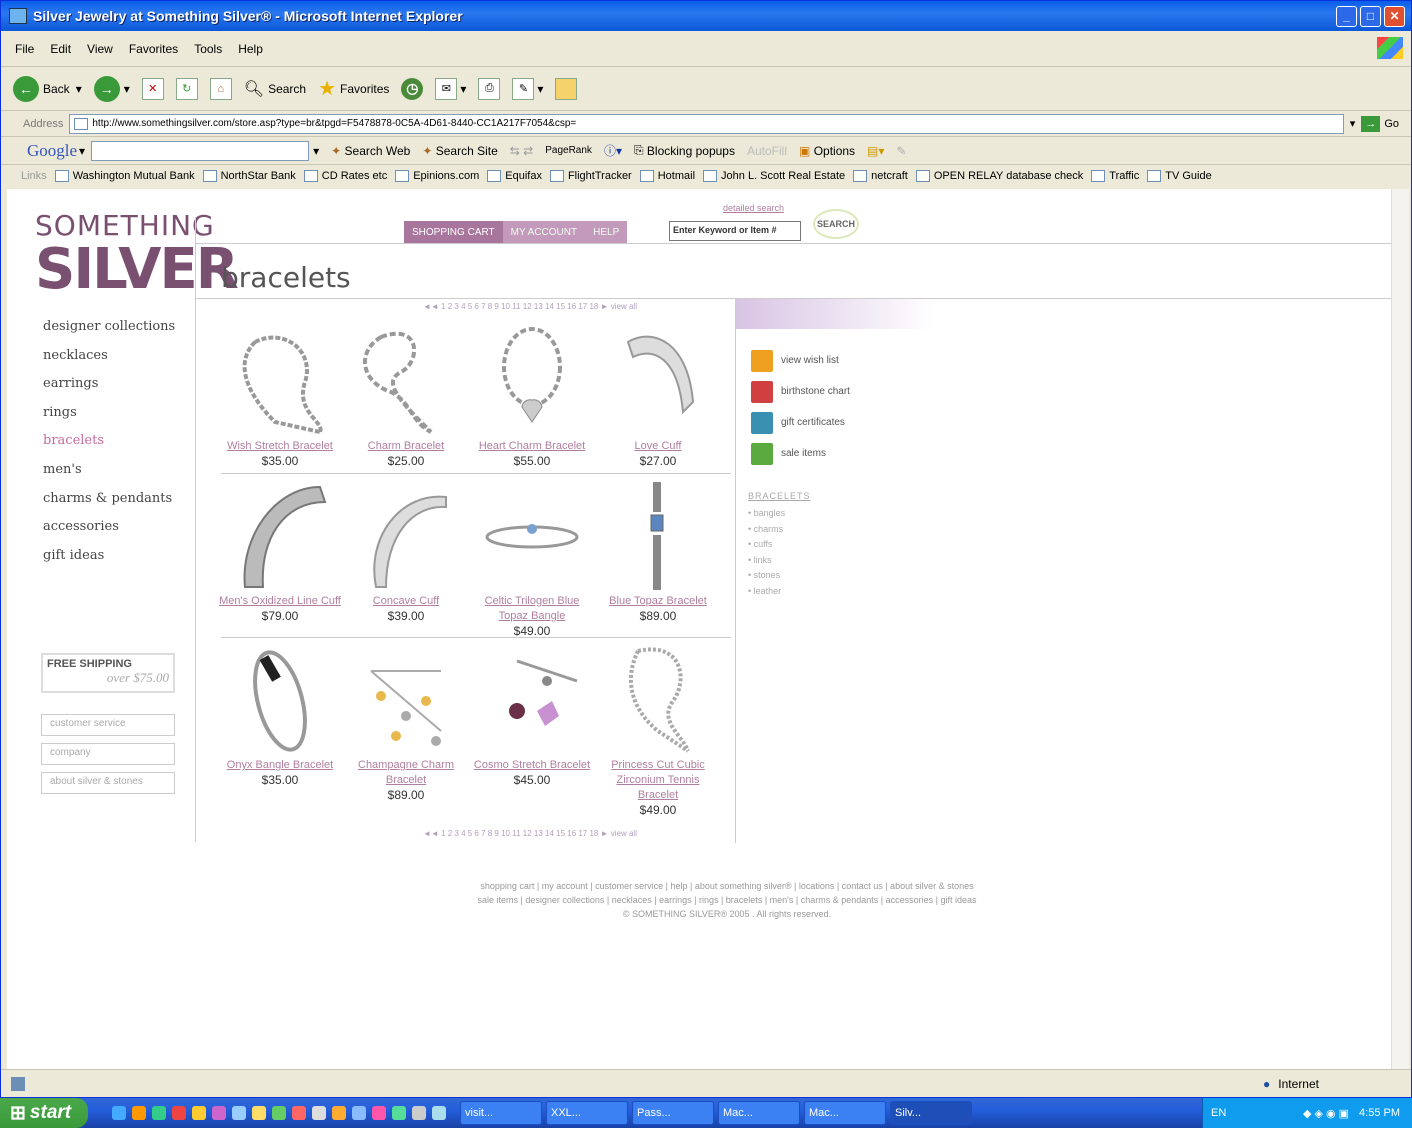 The height and width of the screenshot is (1128, 1412). I want to click on product-name: Blue Topaz Bracelet, so click(658, 601).